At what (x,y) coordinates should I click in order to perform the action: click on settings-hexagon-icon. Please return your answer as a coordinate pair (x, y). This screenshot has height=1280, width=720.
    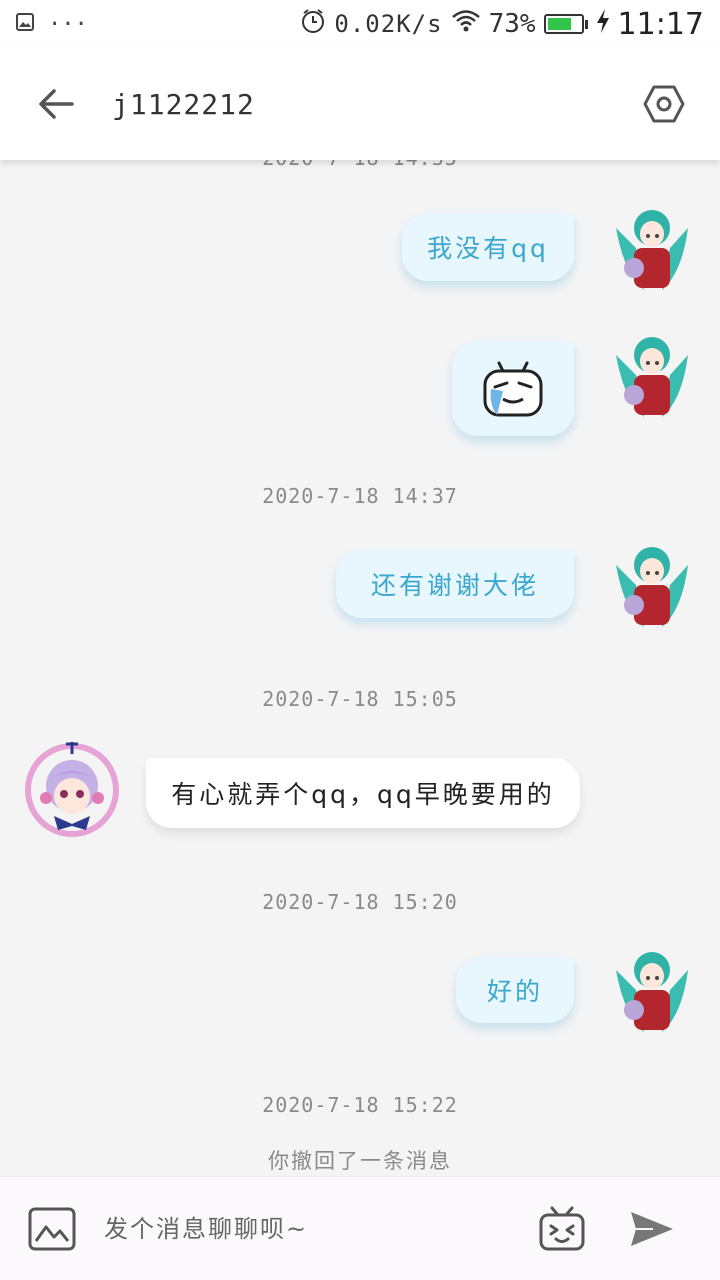
    Looking at the image, I should click on (664, 104).